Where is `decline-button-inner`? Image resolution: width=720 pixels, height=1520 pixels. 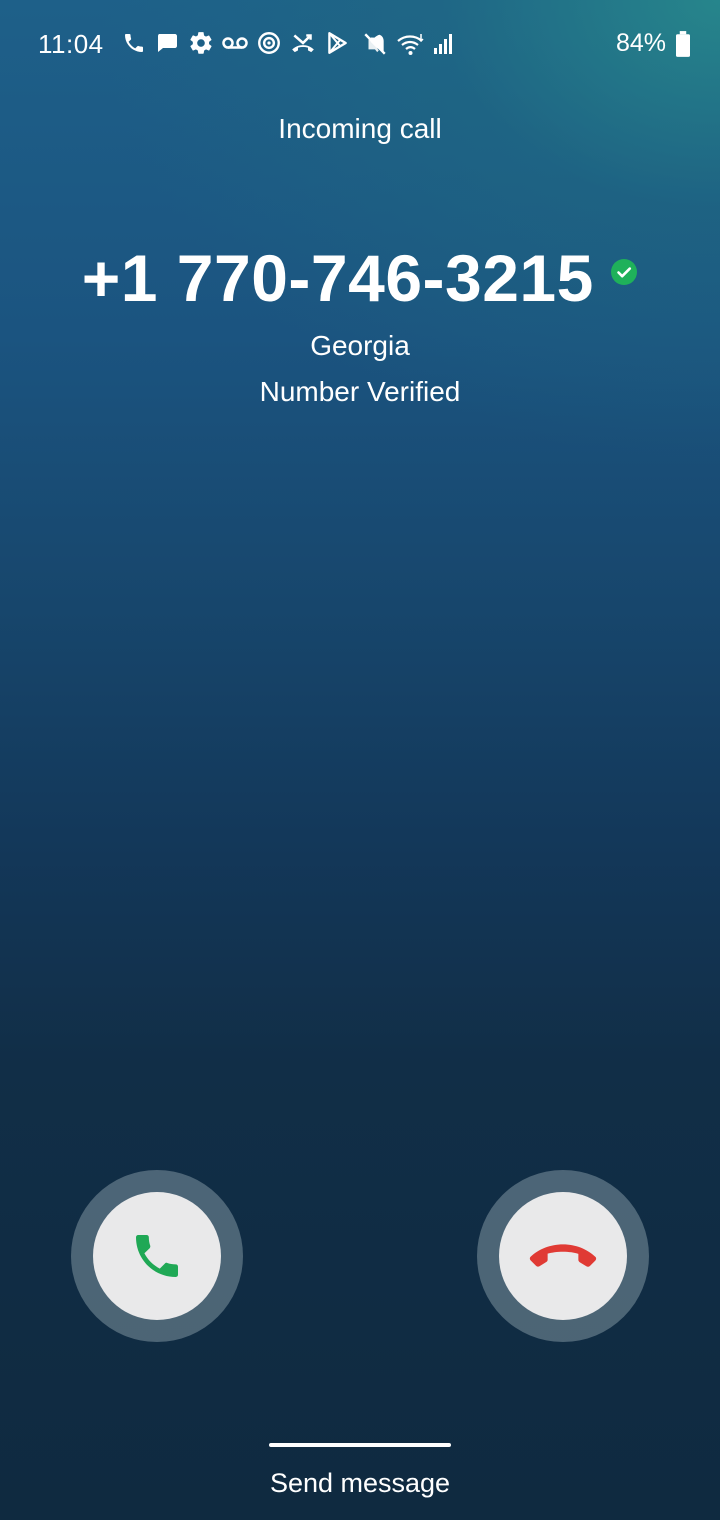 decline-button-inner is located at coordinates (563, 1256).